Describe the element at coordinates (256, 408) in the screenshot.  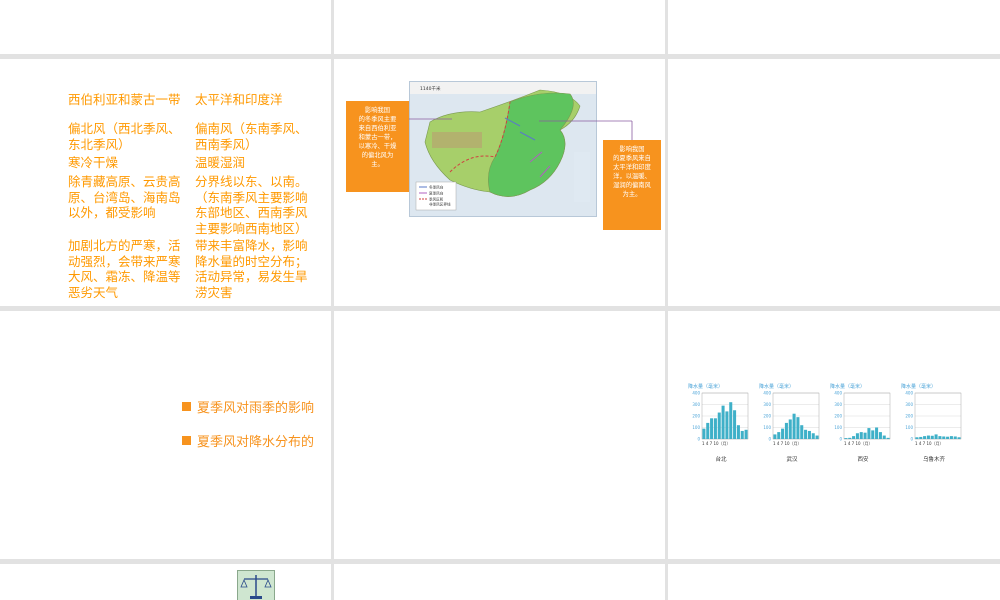
I see `bullet-text-1: 夏季风对雨季的影响` at that location.